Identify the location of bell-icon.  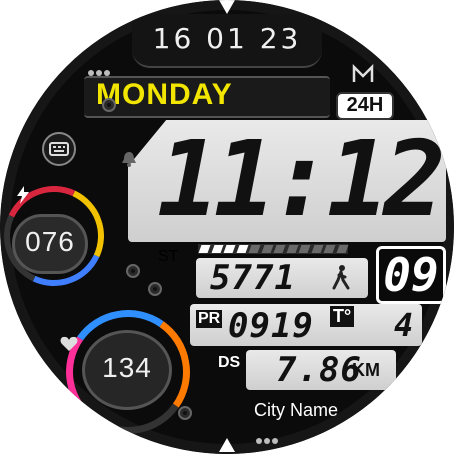
(129, 159).